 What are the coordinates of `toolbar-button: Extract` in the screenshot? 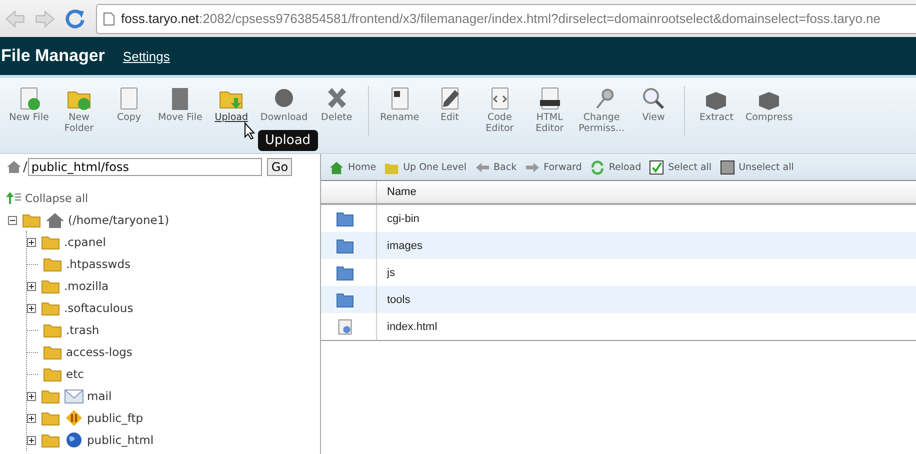 It's located at (716, 104).